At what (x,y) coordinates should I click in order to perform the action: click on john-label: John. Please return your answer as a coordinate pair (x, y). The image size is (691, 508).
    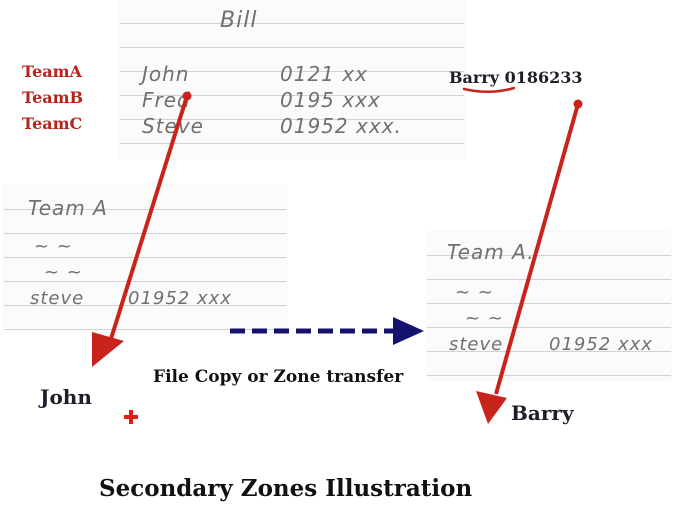
    Looking at the image, I should click on (66, 397).